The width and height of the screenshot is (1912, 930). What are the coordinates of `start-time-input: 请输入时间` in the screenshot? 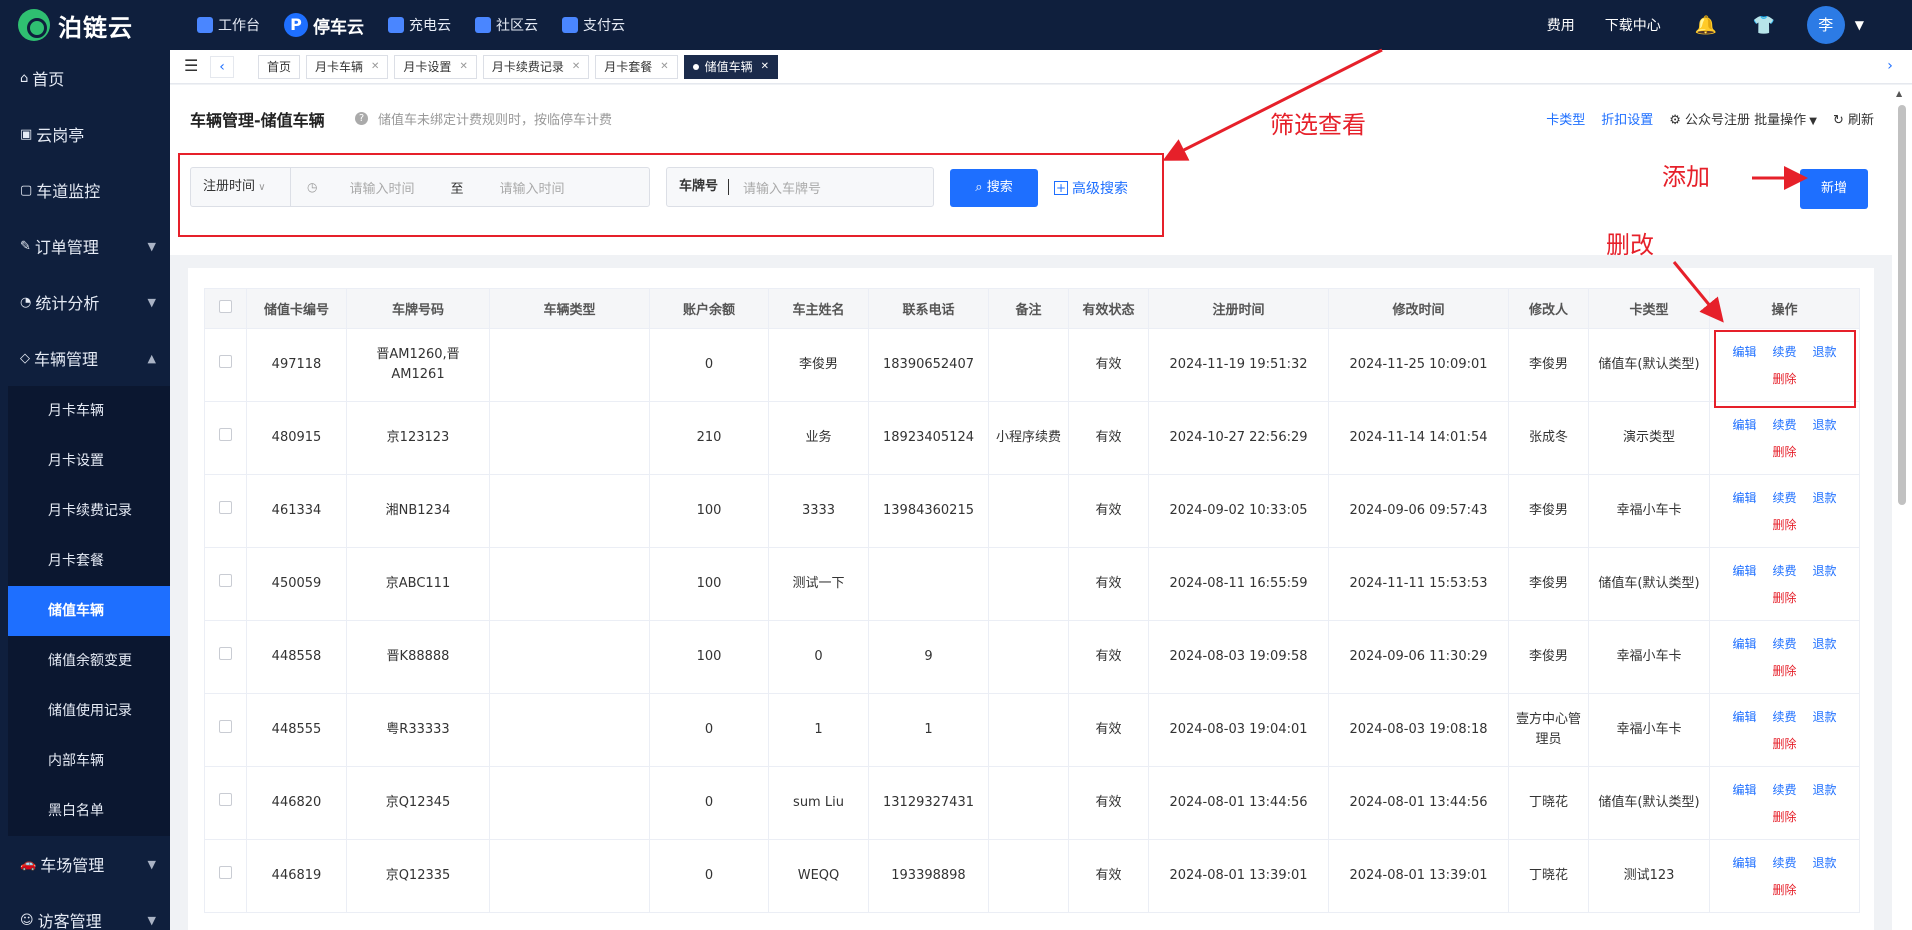 It's located at (381, 187).